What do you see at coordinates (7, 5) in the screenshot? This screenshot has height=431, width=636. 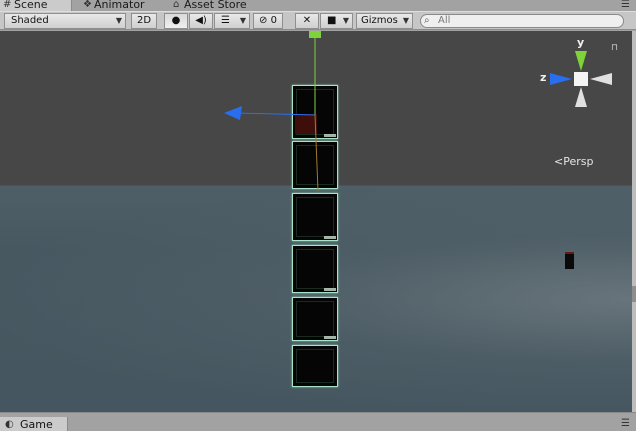 I see `hash-icon: #` at bounding box center [7, 5].